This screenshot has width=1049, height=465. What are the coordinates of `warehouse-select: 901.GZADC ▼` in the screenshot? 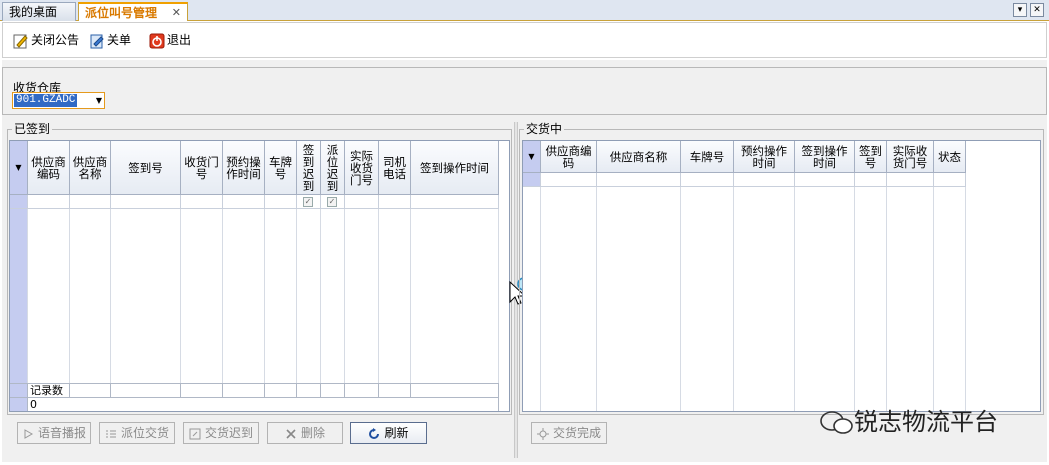 It's located at (58, 100).